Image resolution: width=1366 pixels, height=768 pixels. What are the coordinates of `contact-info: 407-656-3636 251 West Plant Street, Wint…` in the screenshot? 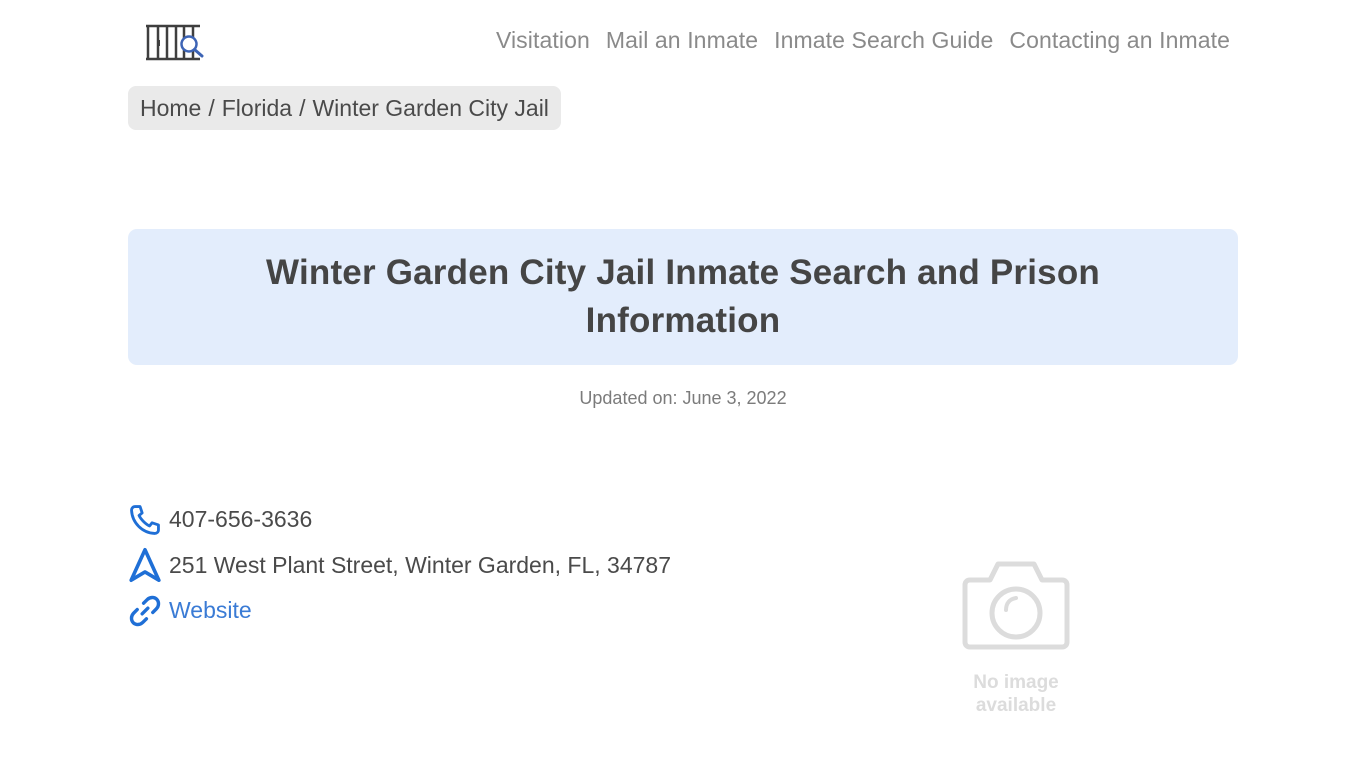 It's located at (399, 565).